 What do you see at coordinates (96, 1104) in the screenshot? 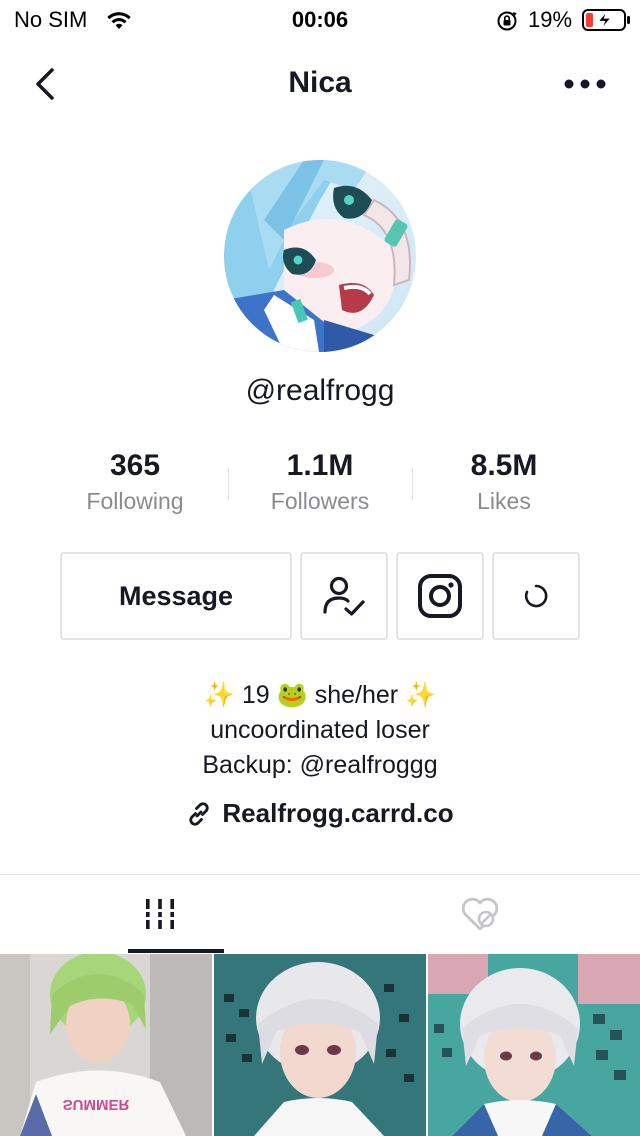
I see `svg-text: SUMMER` at bounding box center [96, 1104].